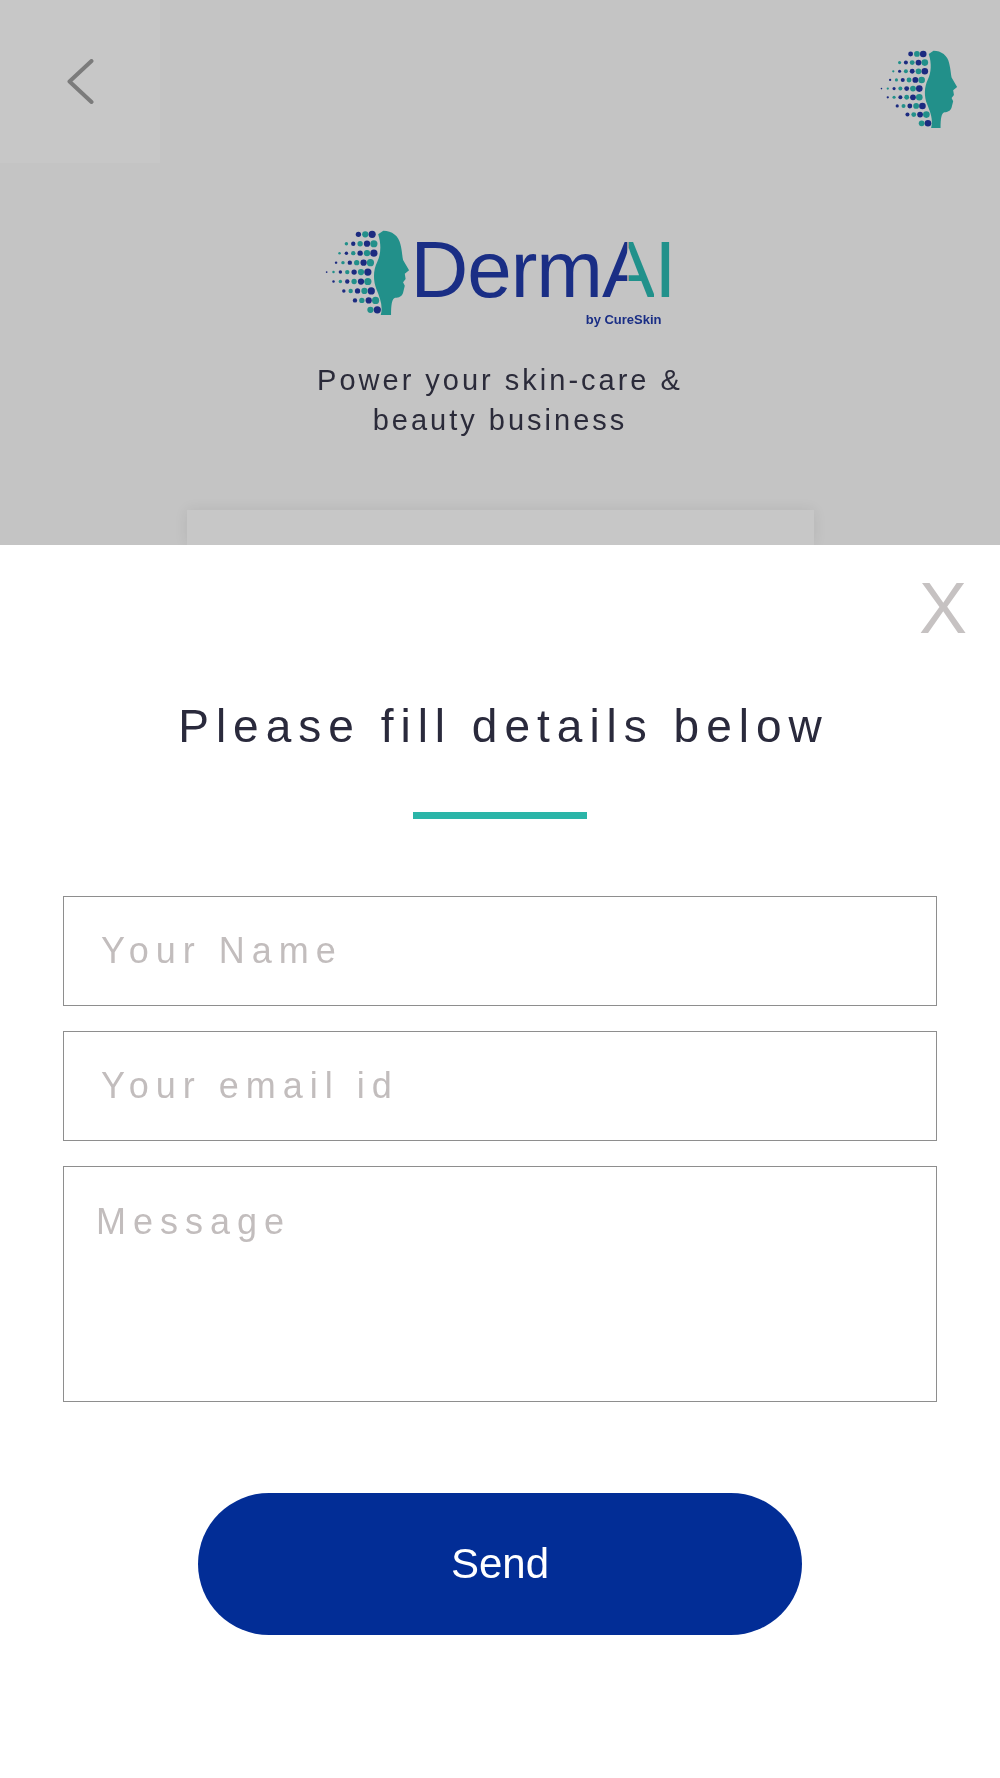  What do you see at coordinates (500, 1564) in the screenshot?
I see `send-button: Send` at bounding box center [500, 1564].